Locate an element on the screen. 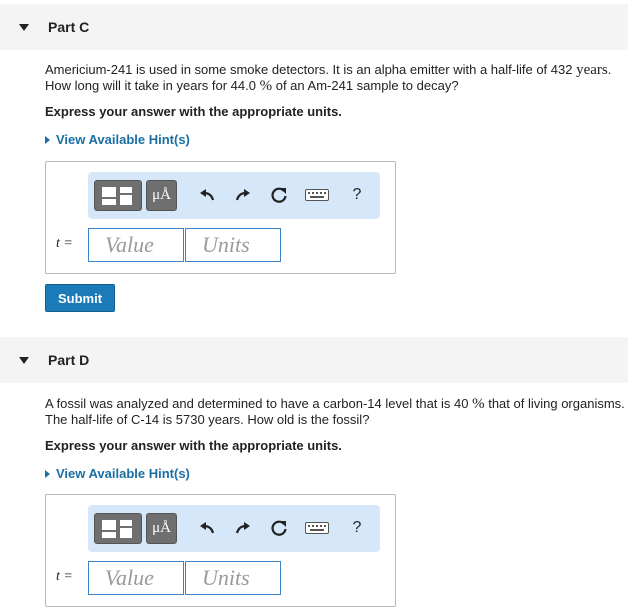  part-d-header: Part D is located at coordinates (314, 360).